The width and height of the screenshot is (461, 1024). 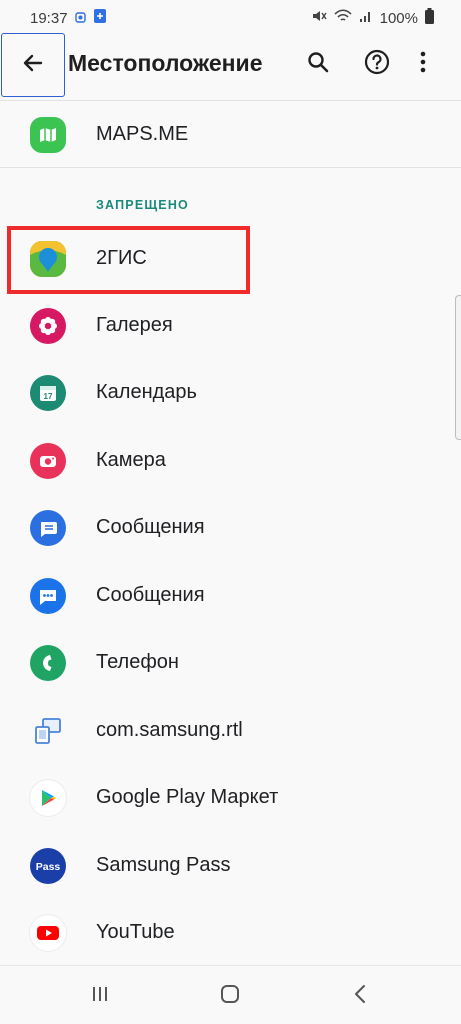 What do you see at coordinates (230, 460) in the screenshot?
I see `list-item-camera: Камера` at bounding box center [230, 460].